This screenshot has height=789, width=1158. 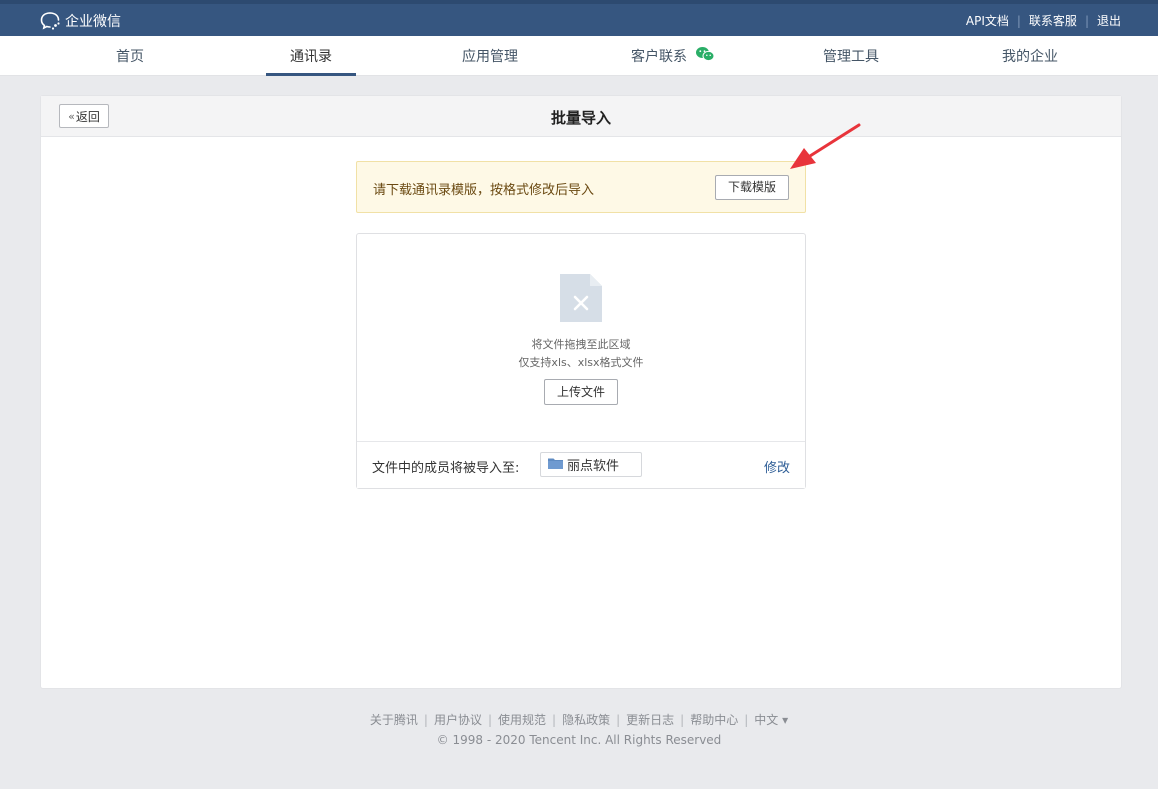 What do you see at coordinates (777, 466) in the screenshot?
I see `edit-department-link: 修改` at bounding box center [777, 466].